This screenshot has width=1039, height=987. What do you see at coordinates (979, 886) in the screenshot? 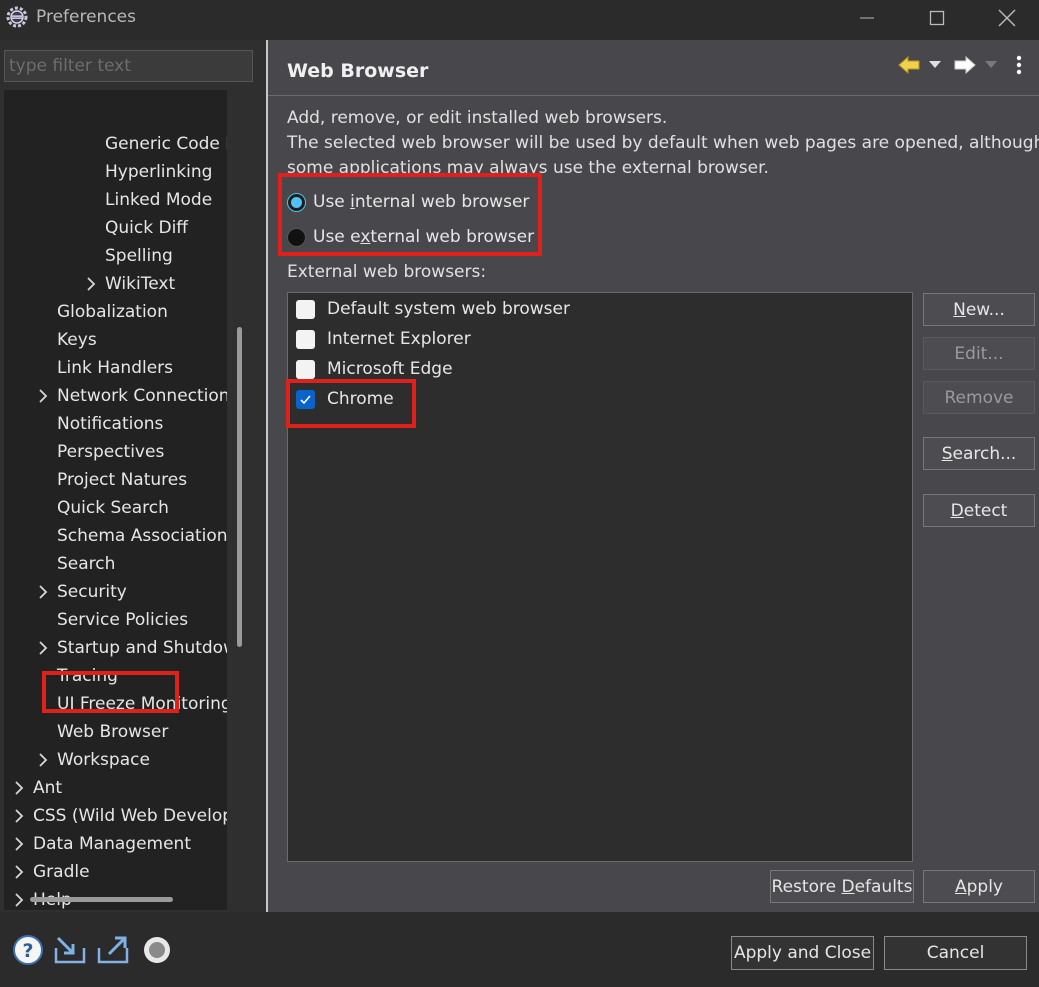
I see `apply-button: Apply` at bounding box center [979, 886].